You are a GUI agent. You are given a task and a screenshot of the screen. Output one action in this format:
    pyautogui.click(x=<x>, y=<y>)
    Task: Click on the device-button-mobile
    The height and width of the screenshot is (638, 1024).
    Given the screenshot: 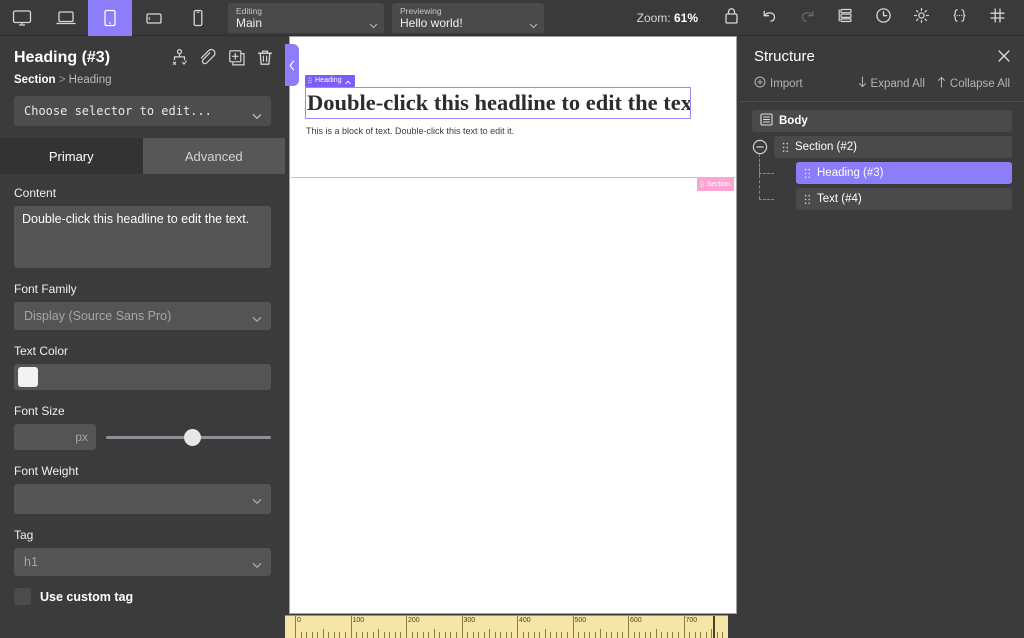 What is the action you would take?
    pyautogui.click(x=198, y=18)
    